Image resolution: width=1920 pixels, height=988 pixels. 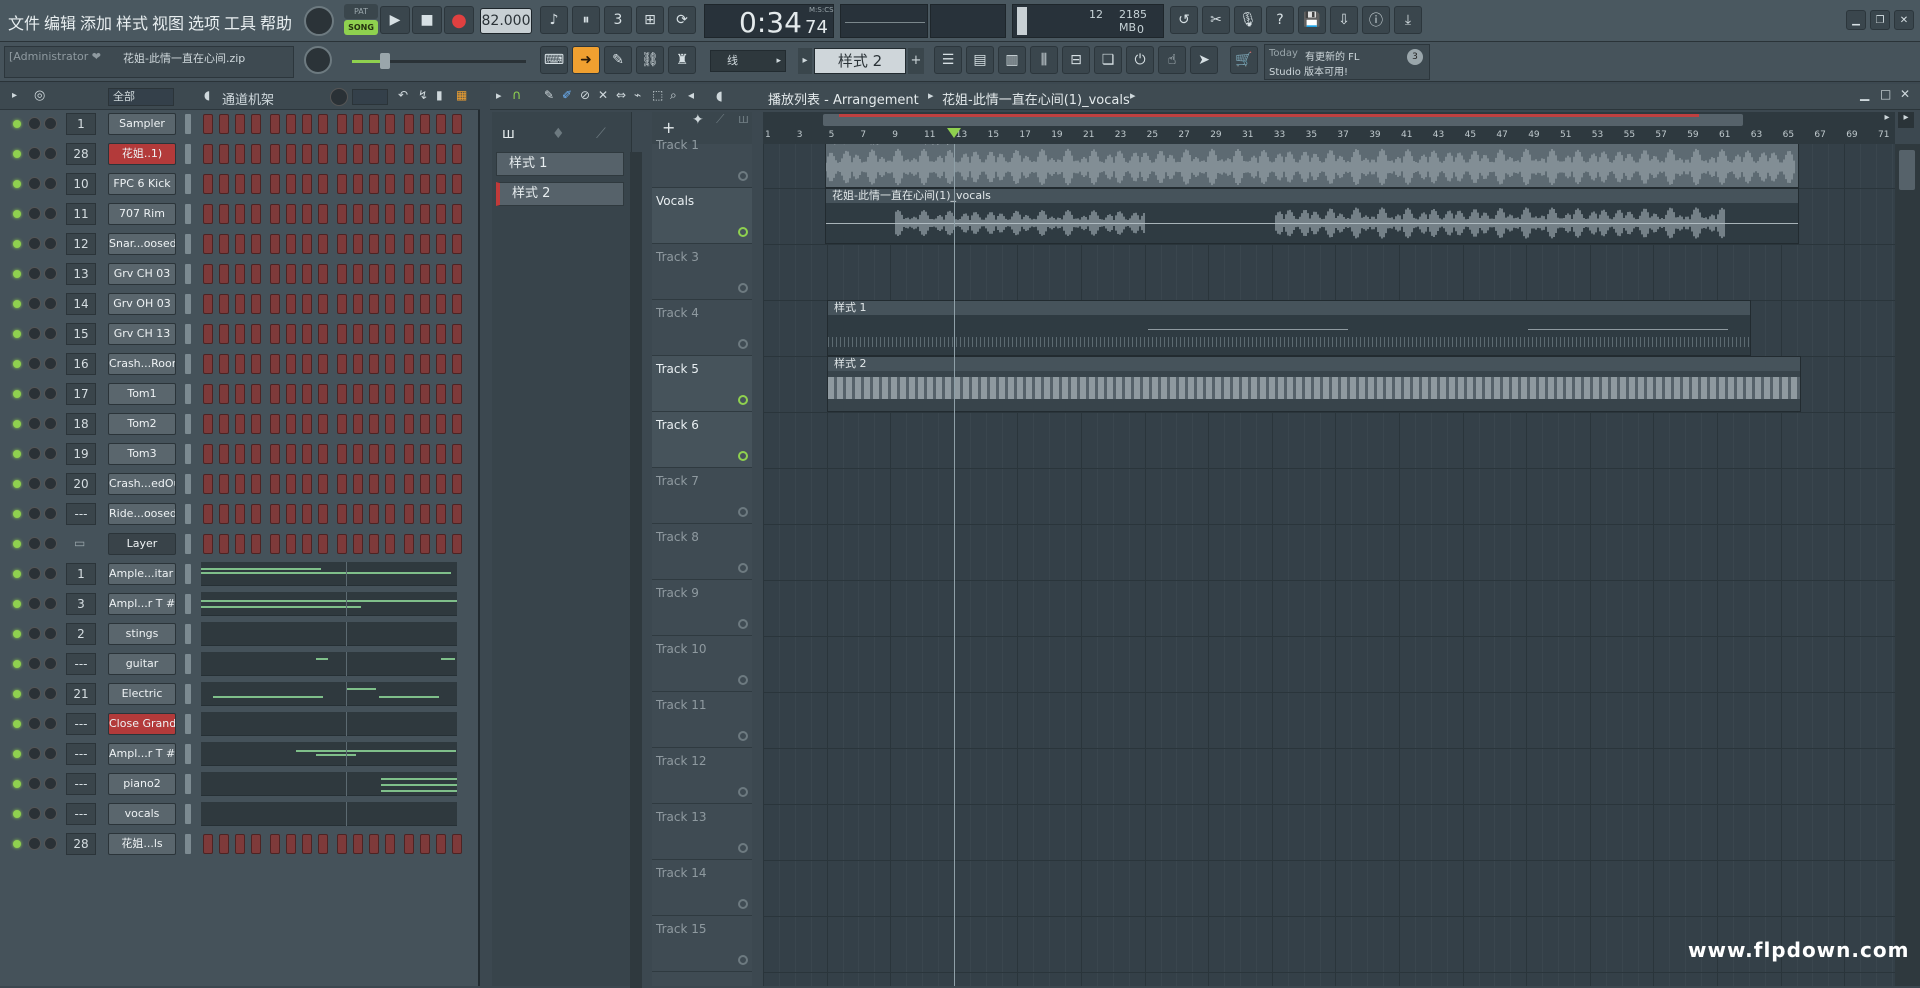 What do you see at coordinates (948, 60) in the screenshot?
I see `playlist-view-button: ☰` at bounding box center [948, 60].